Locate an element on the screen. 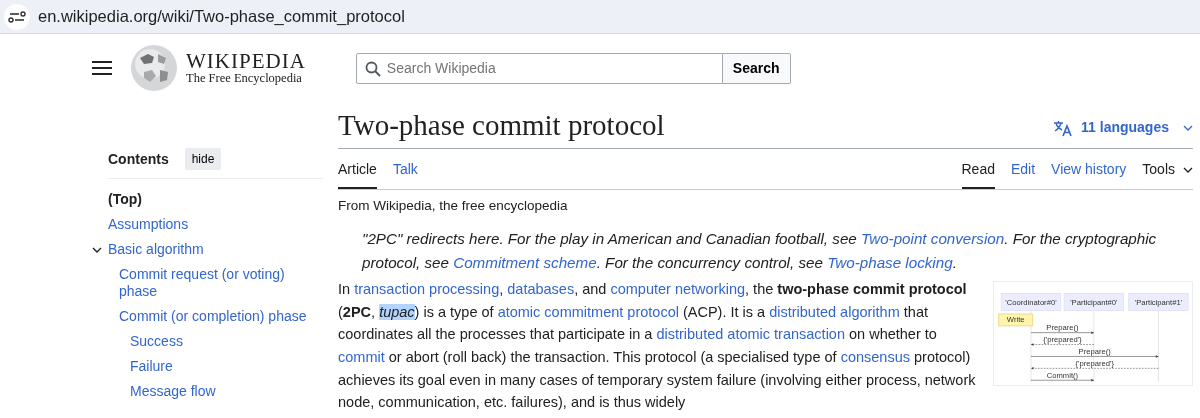  text-link: distributed algorithm is located at coordinates (834, 311).